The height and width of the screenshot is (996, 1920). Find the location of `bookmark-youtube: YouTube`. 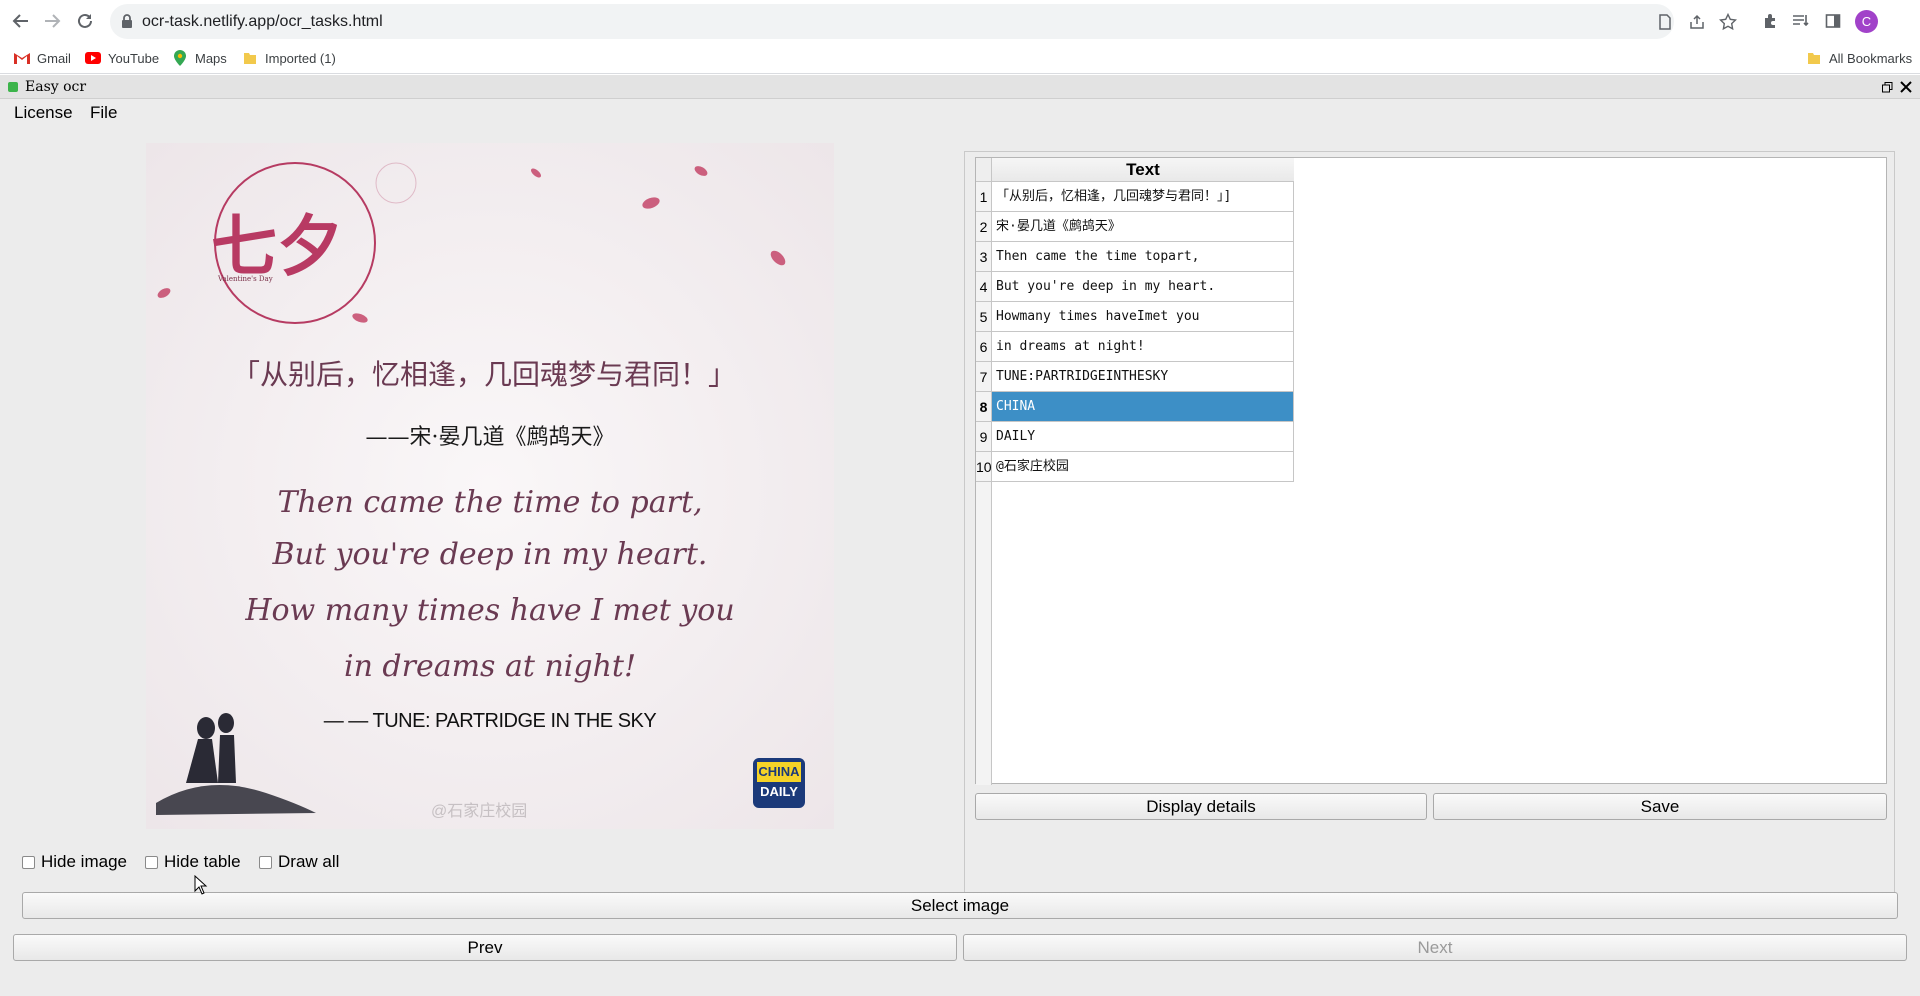

bookmark-youtube: YouTube is located at coordinates (122, 58).